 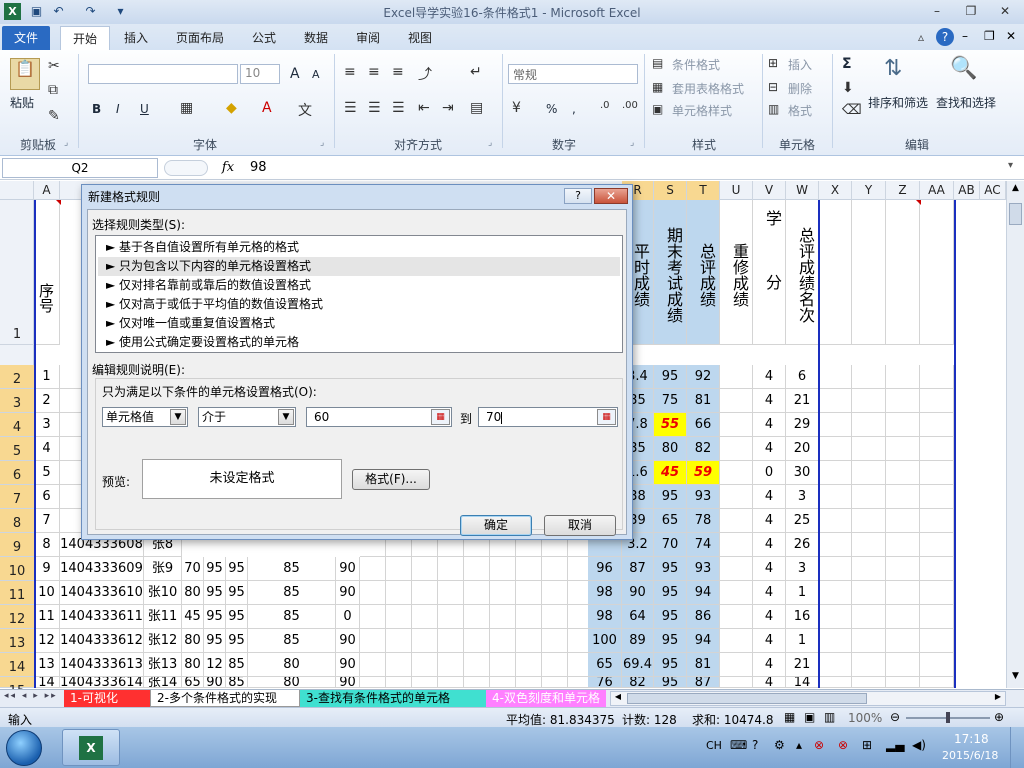 What do you see at coordinates (703, 497) in the screenshot?
I see `total-score-cell: 93` at bounding box center [703, 497].